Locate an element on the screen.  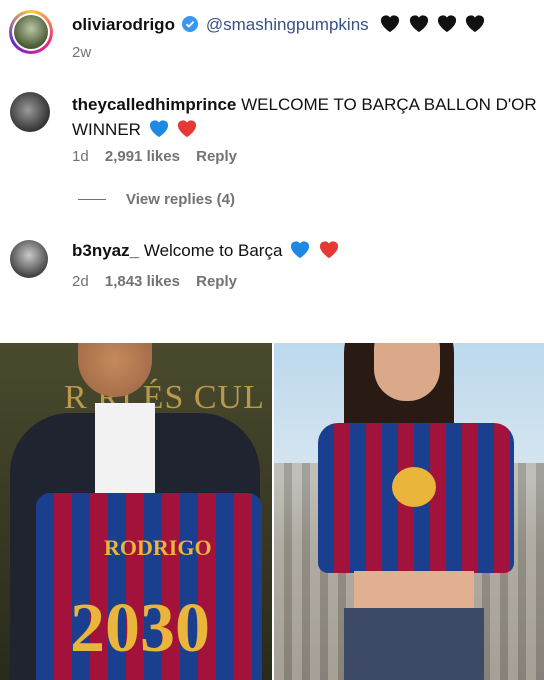
comment-2-meta: 1d 2,991 likes Reply is located at coordinates (154, 156).